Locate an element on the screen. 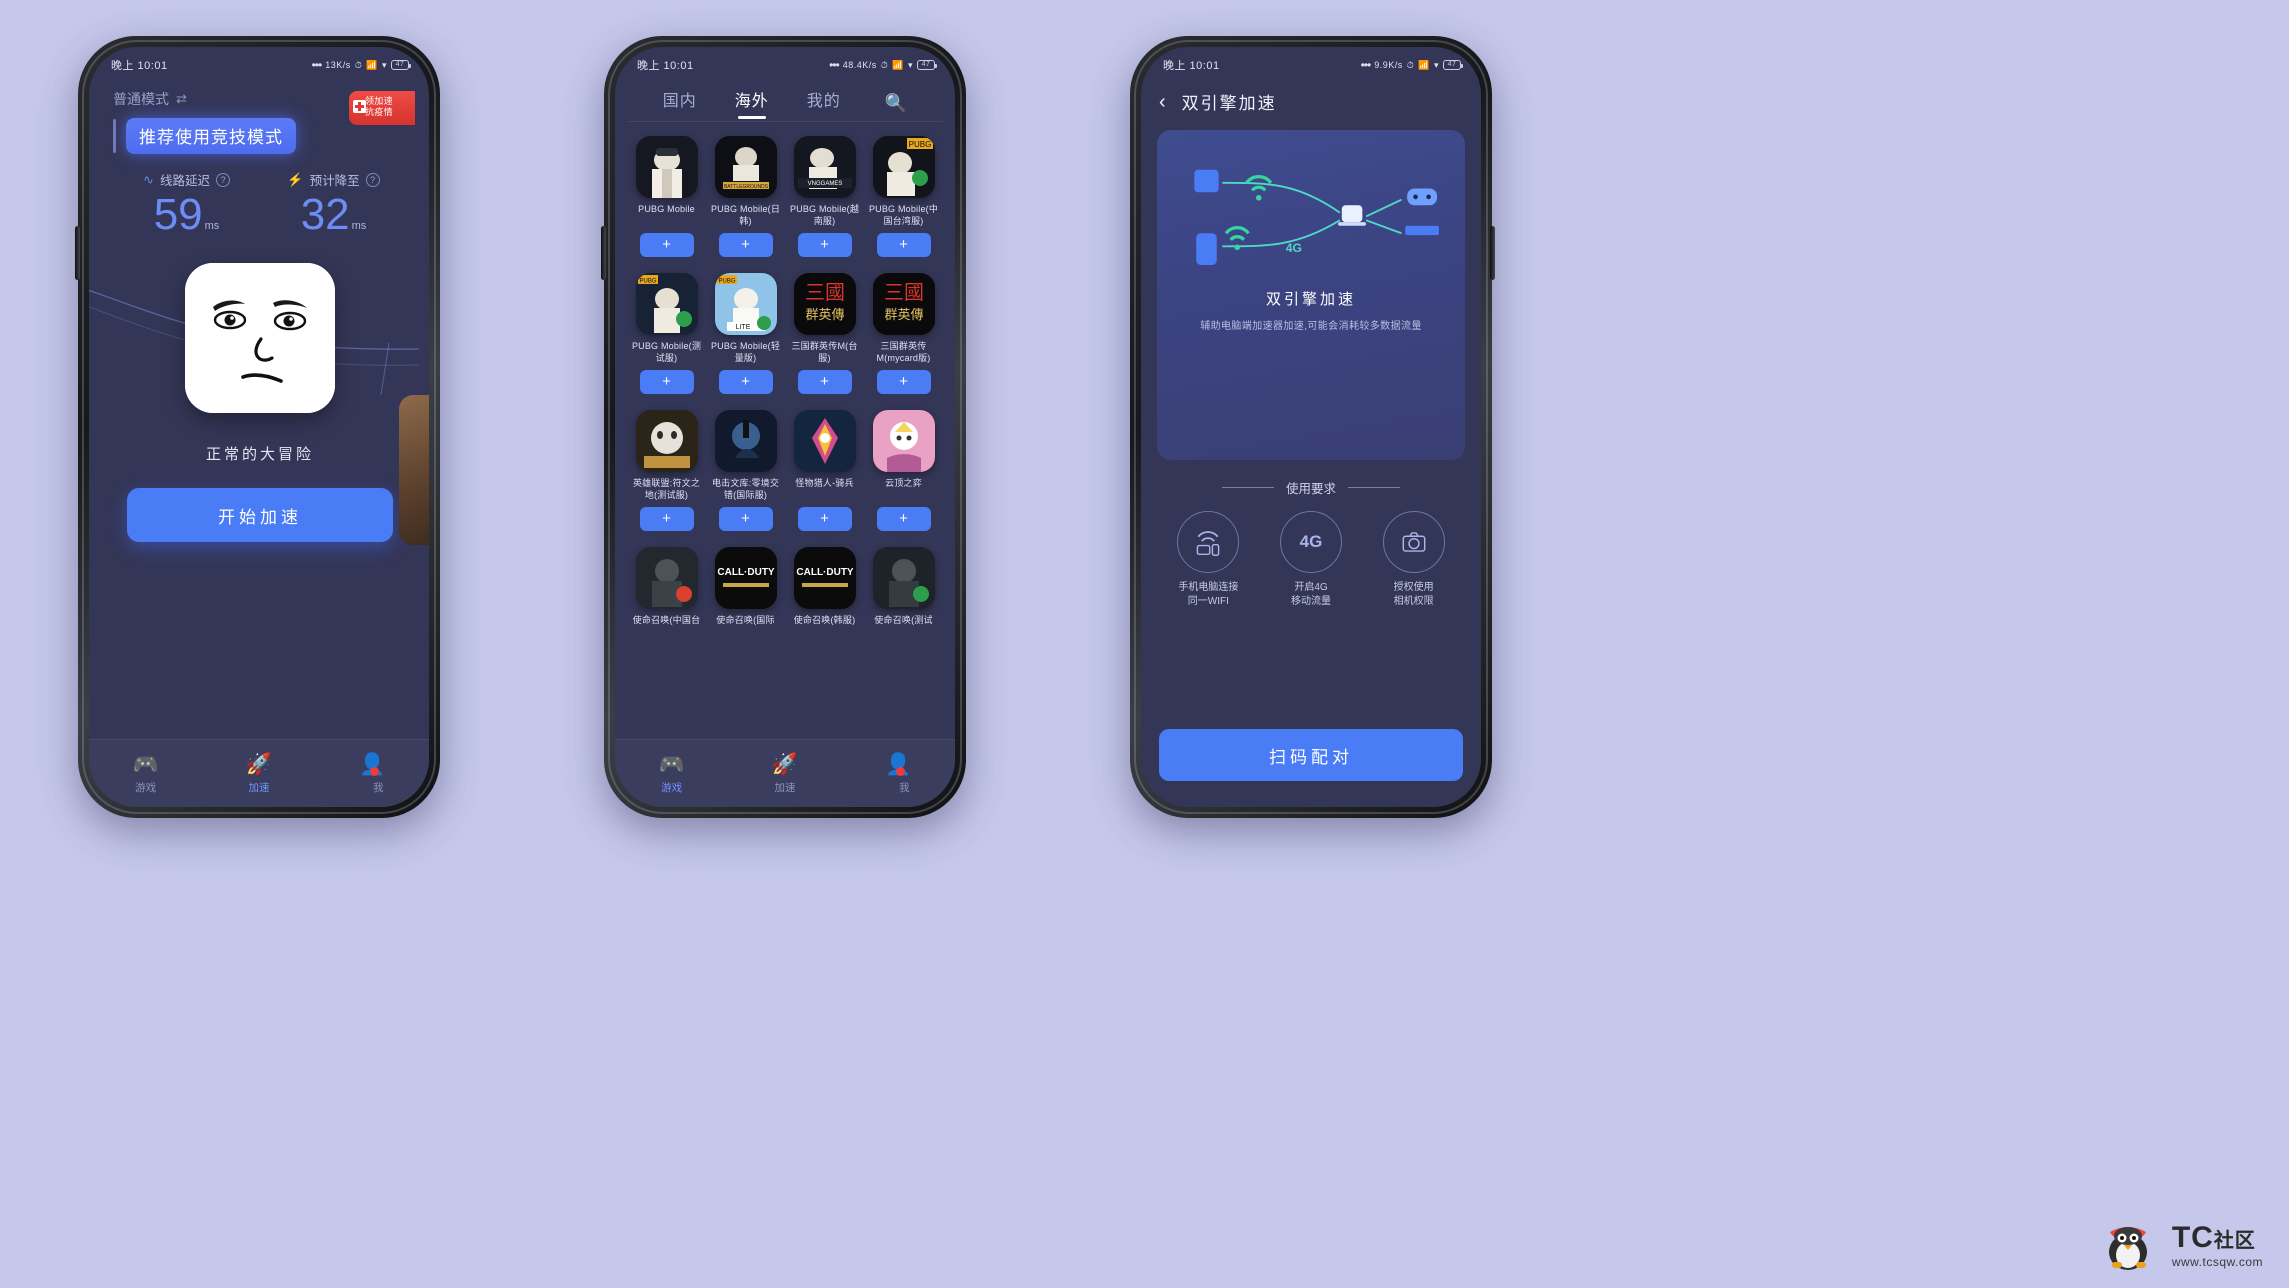 Image resolution: width=2289 pixels, height=1288 pixels. game-cell: PUBG PUBG Mobile(中国台湾服) + is located at coordinates (903, 196).